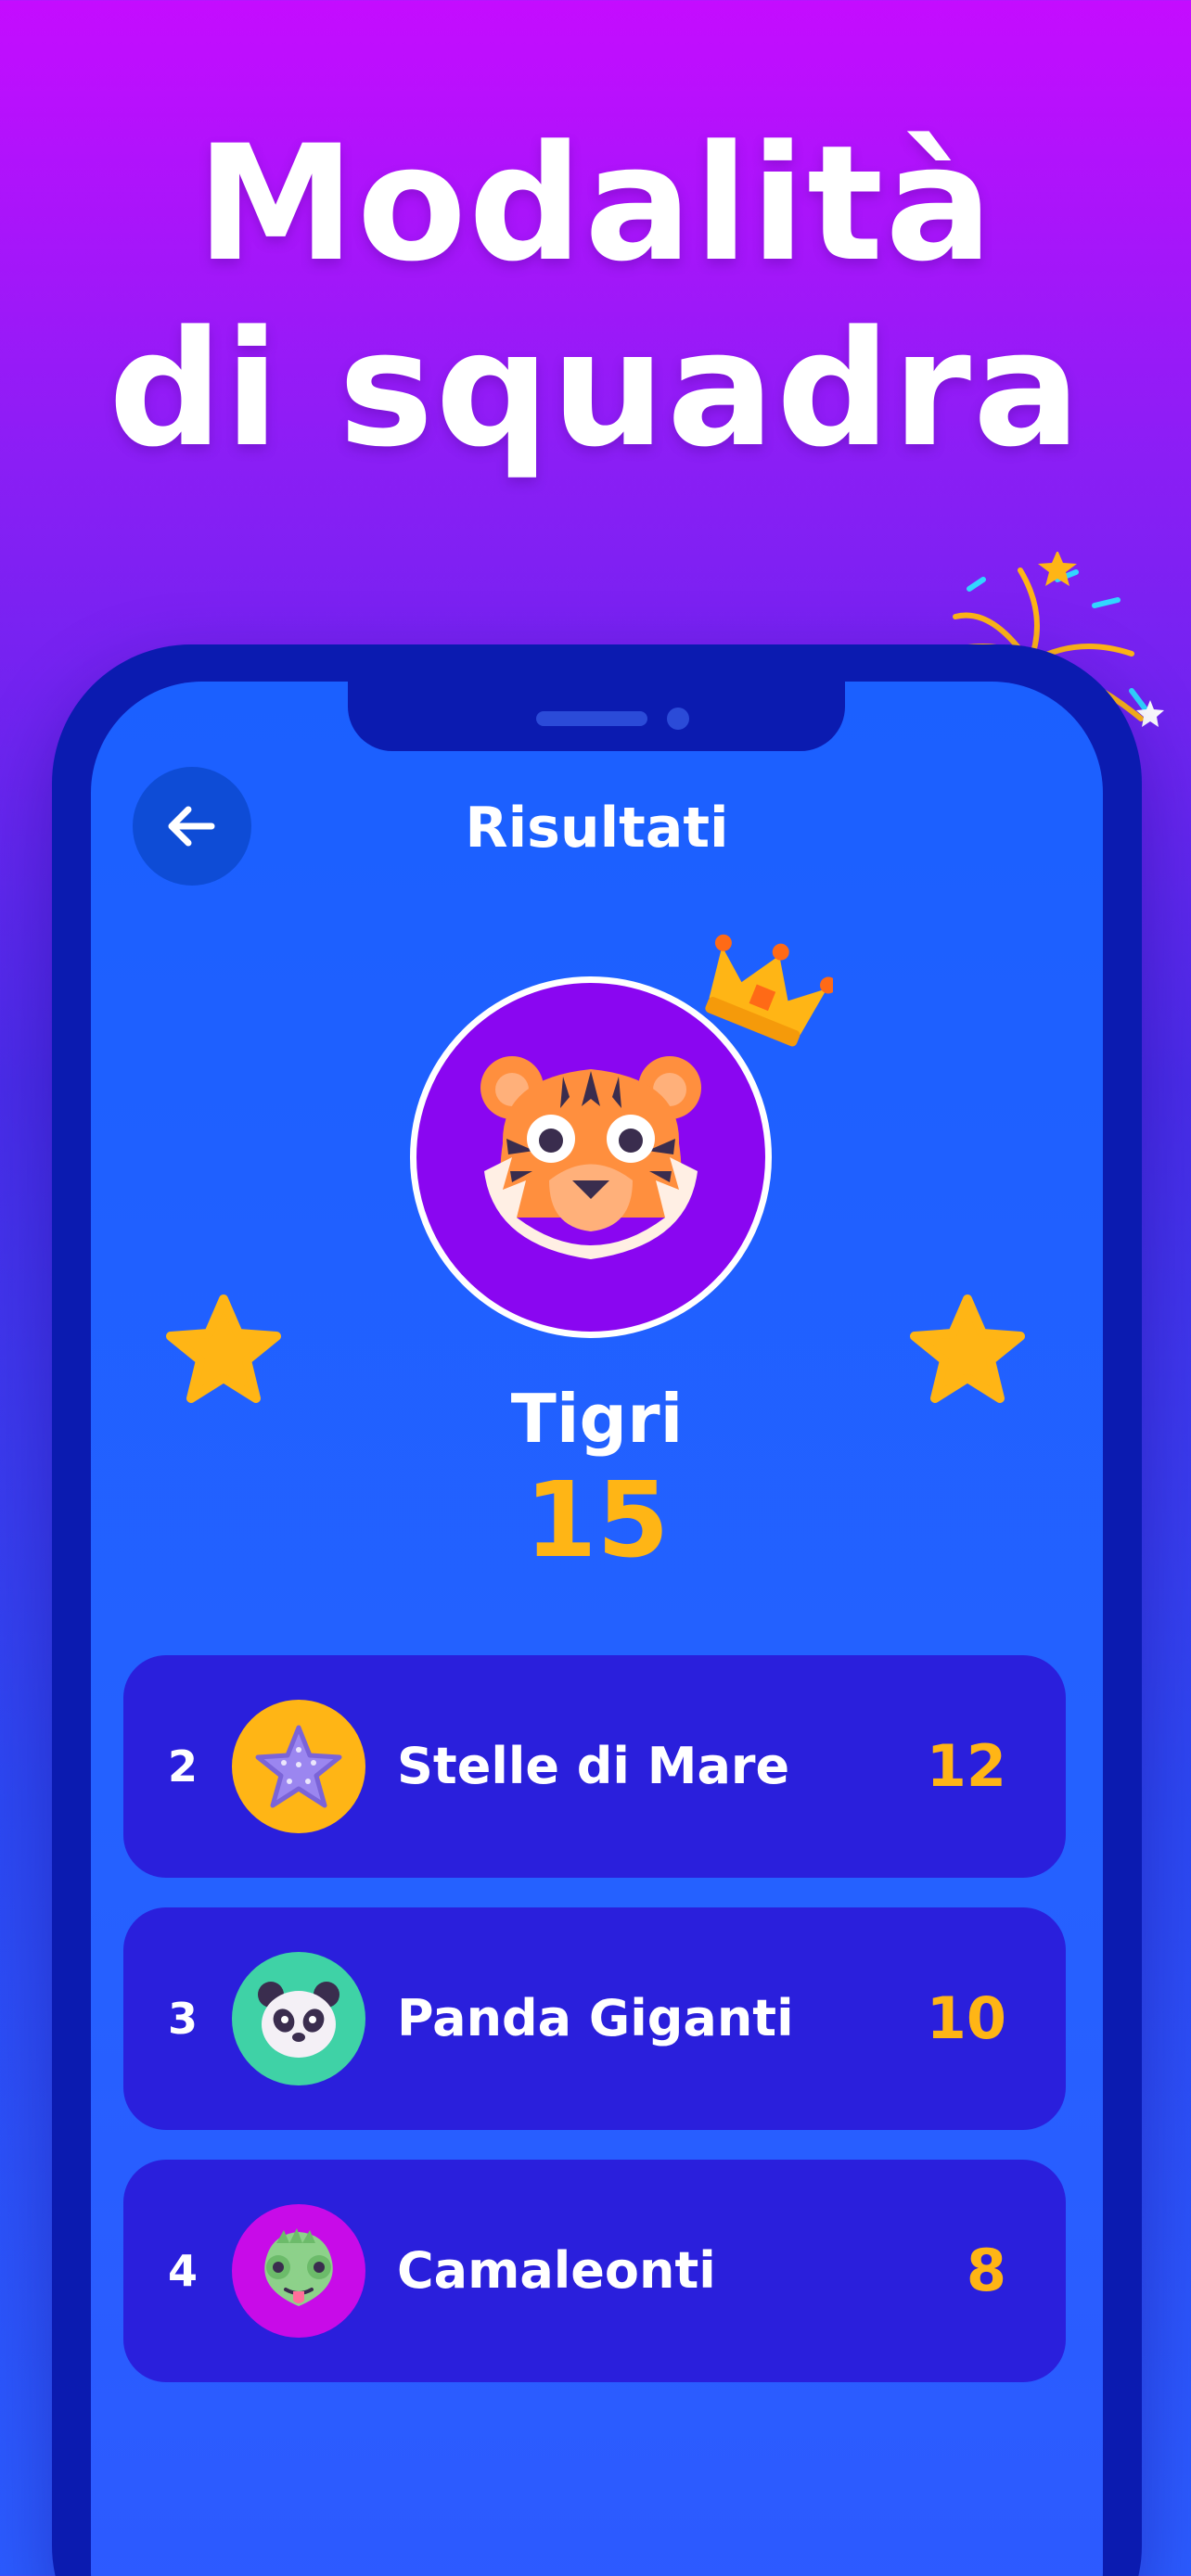  I want to click on winner-score: 15, so click(597, 1520).